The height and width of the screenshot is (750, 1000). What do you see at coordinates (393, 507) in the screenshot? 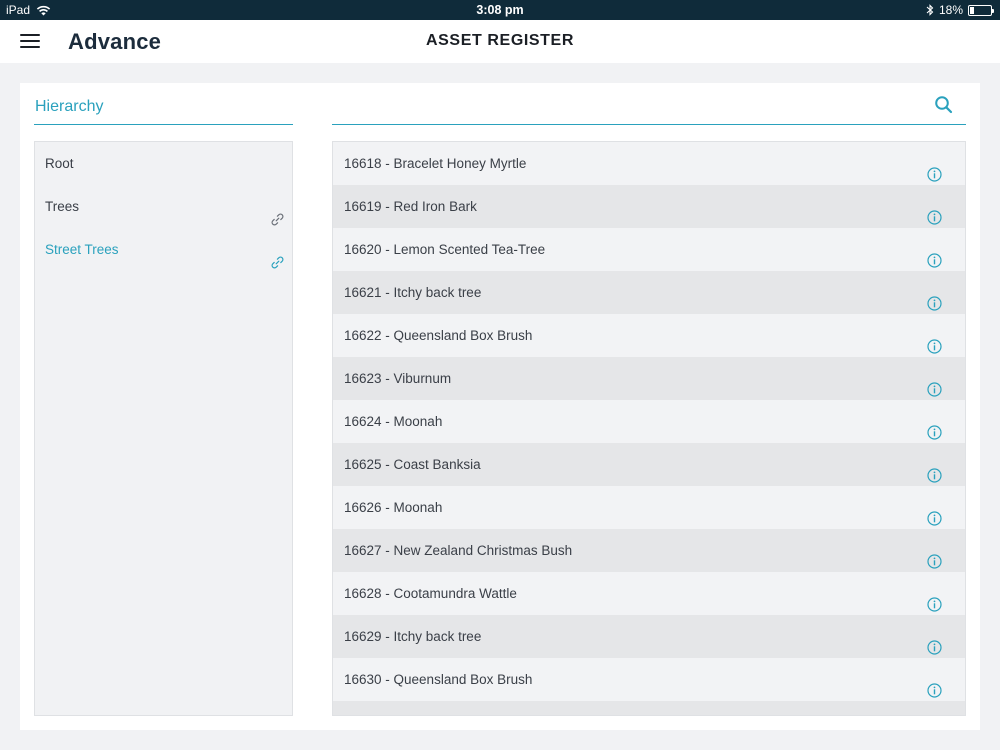
I see `asset-label: 16626 - Moonah` at bounding box center [393, 507].